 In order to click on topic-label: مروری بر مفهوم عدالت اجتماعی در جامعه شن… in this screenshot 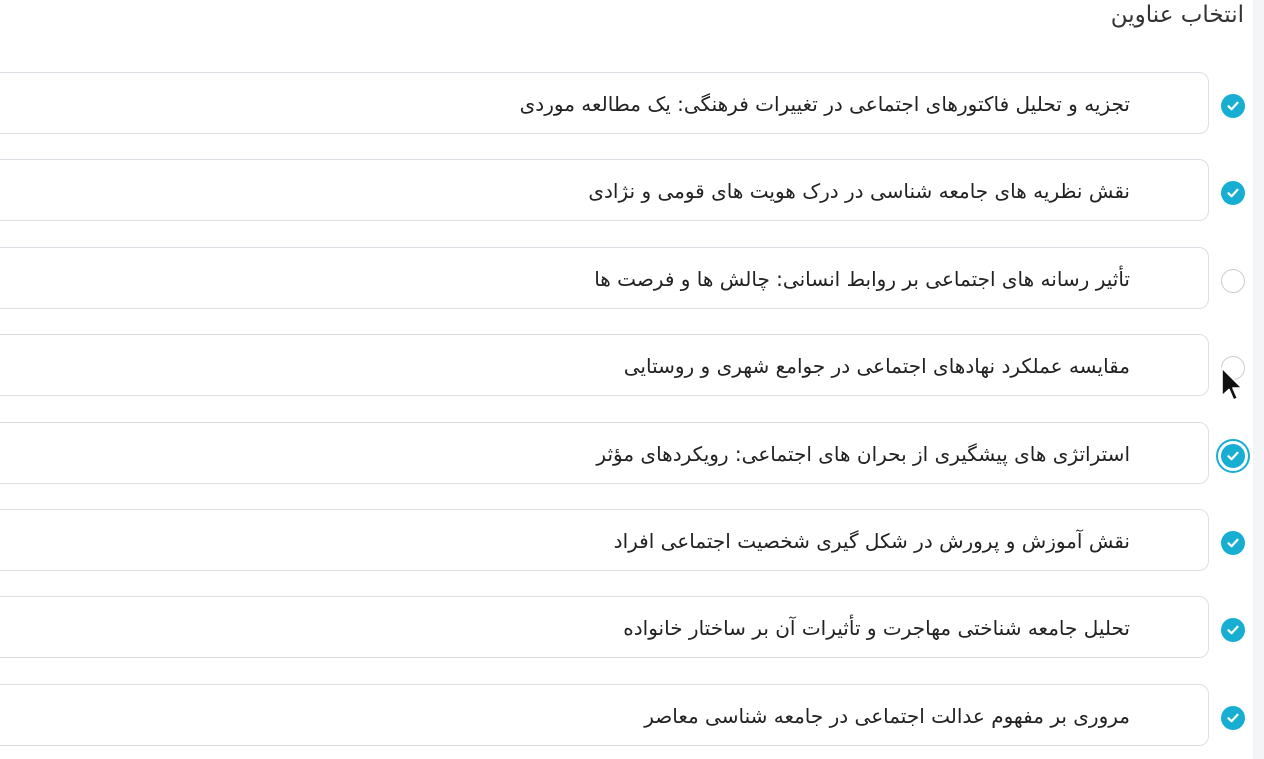, I will do `click(887, 715)`.